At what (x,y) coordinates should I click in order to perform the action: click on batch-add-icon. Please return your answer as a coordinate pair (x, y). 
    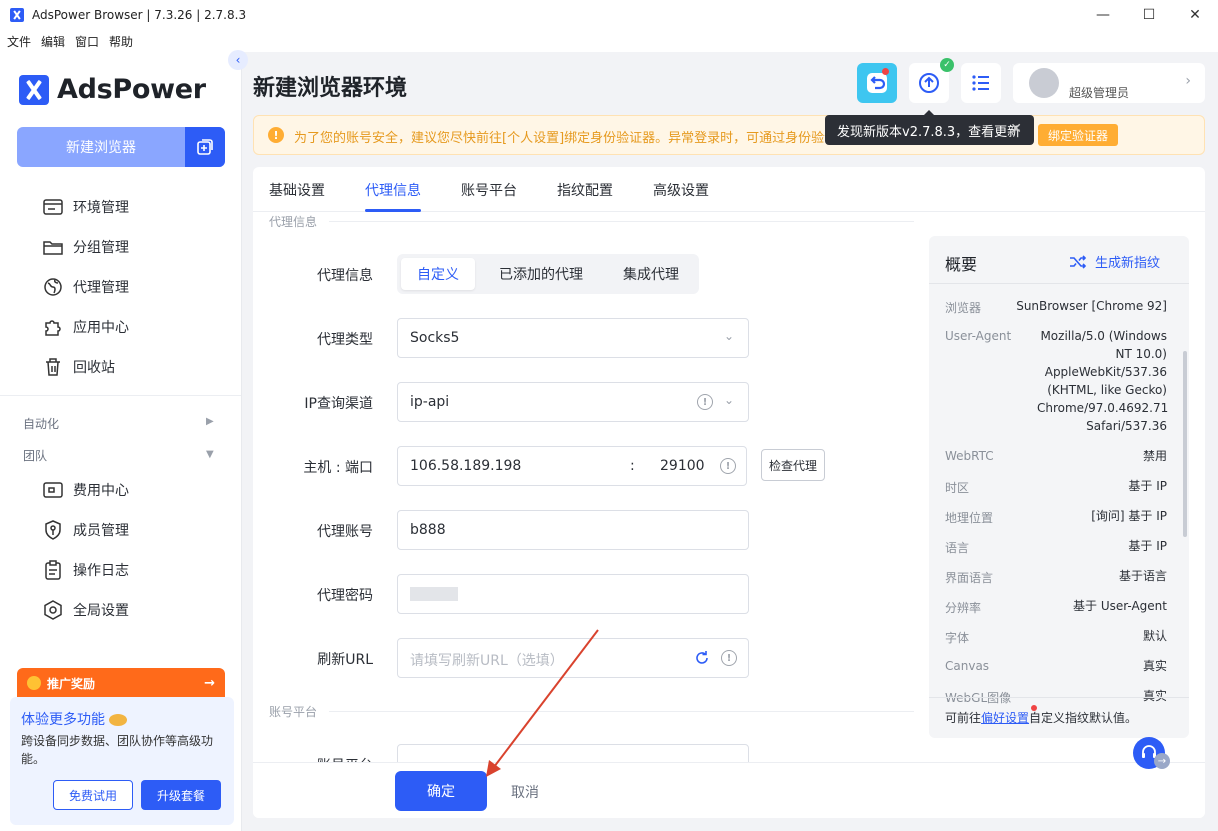
    Looking at the image, I should click on (205, 147).